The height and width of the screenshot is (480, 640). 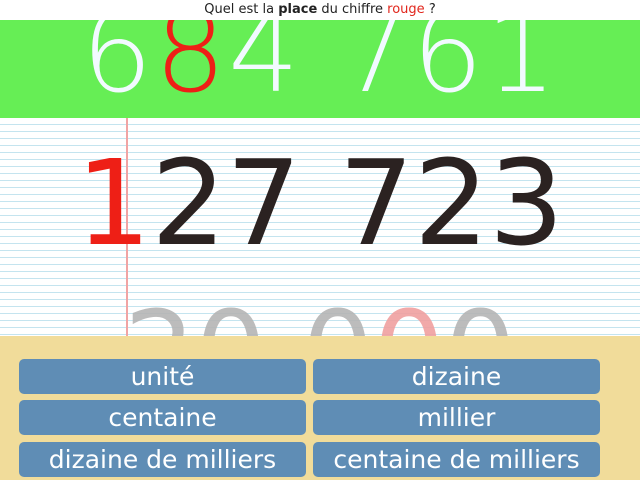 What do you see at coordinates (480, 312) in the screenshot?
I see `next-number-after: 0` at bounding box center [480, 312].